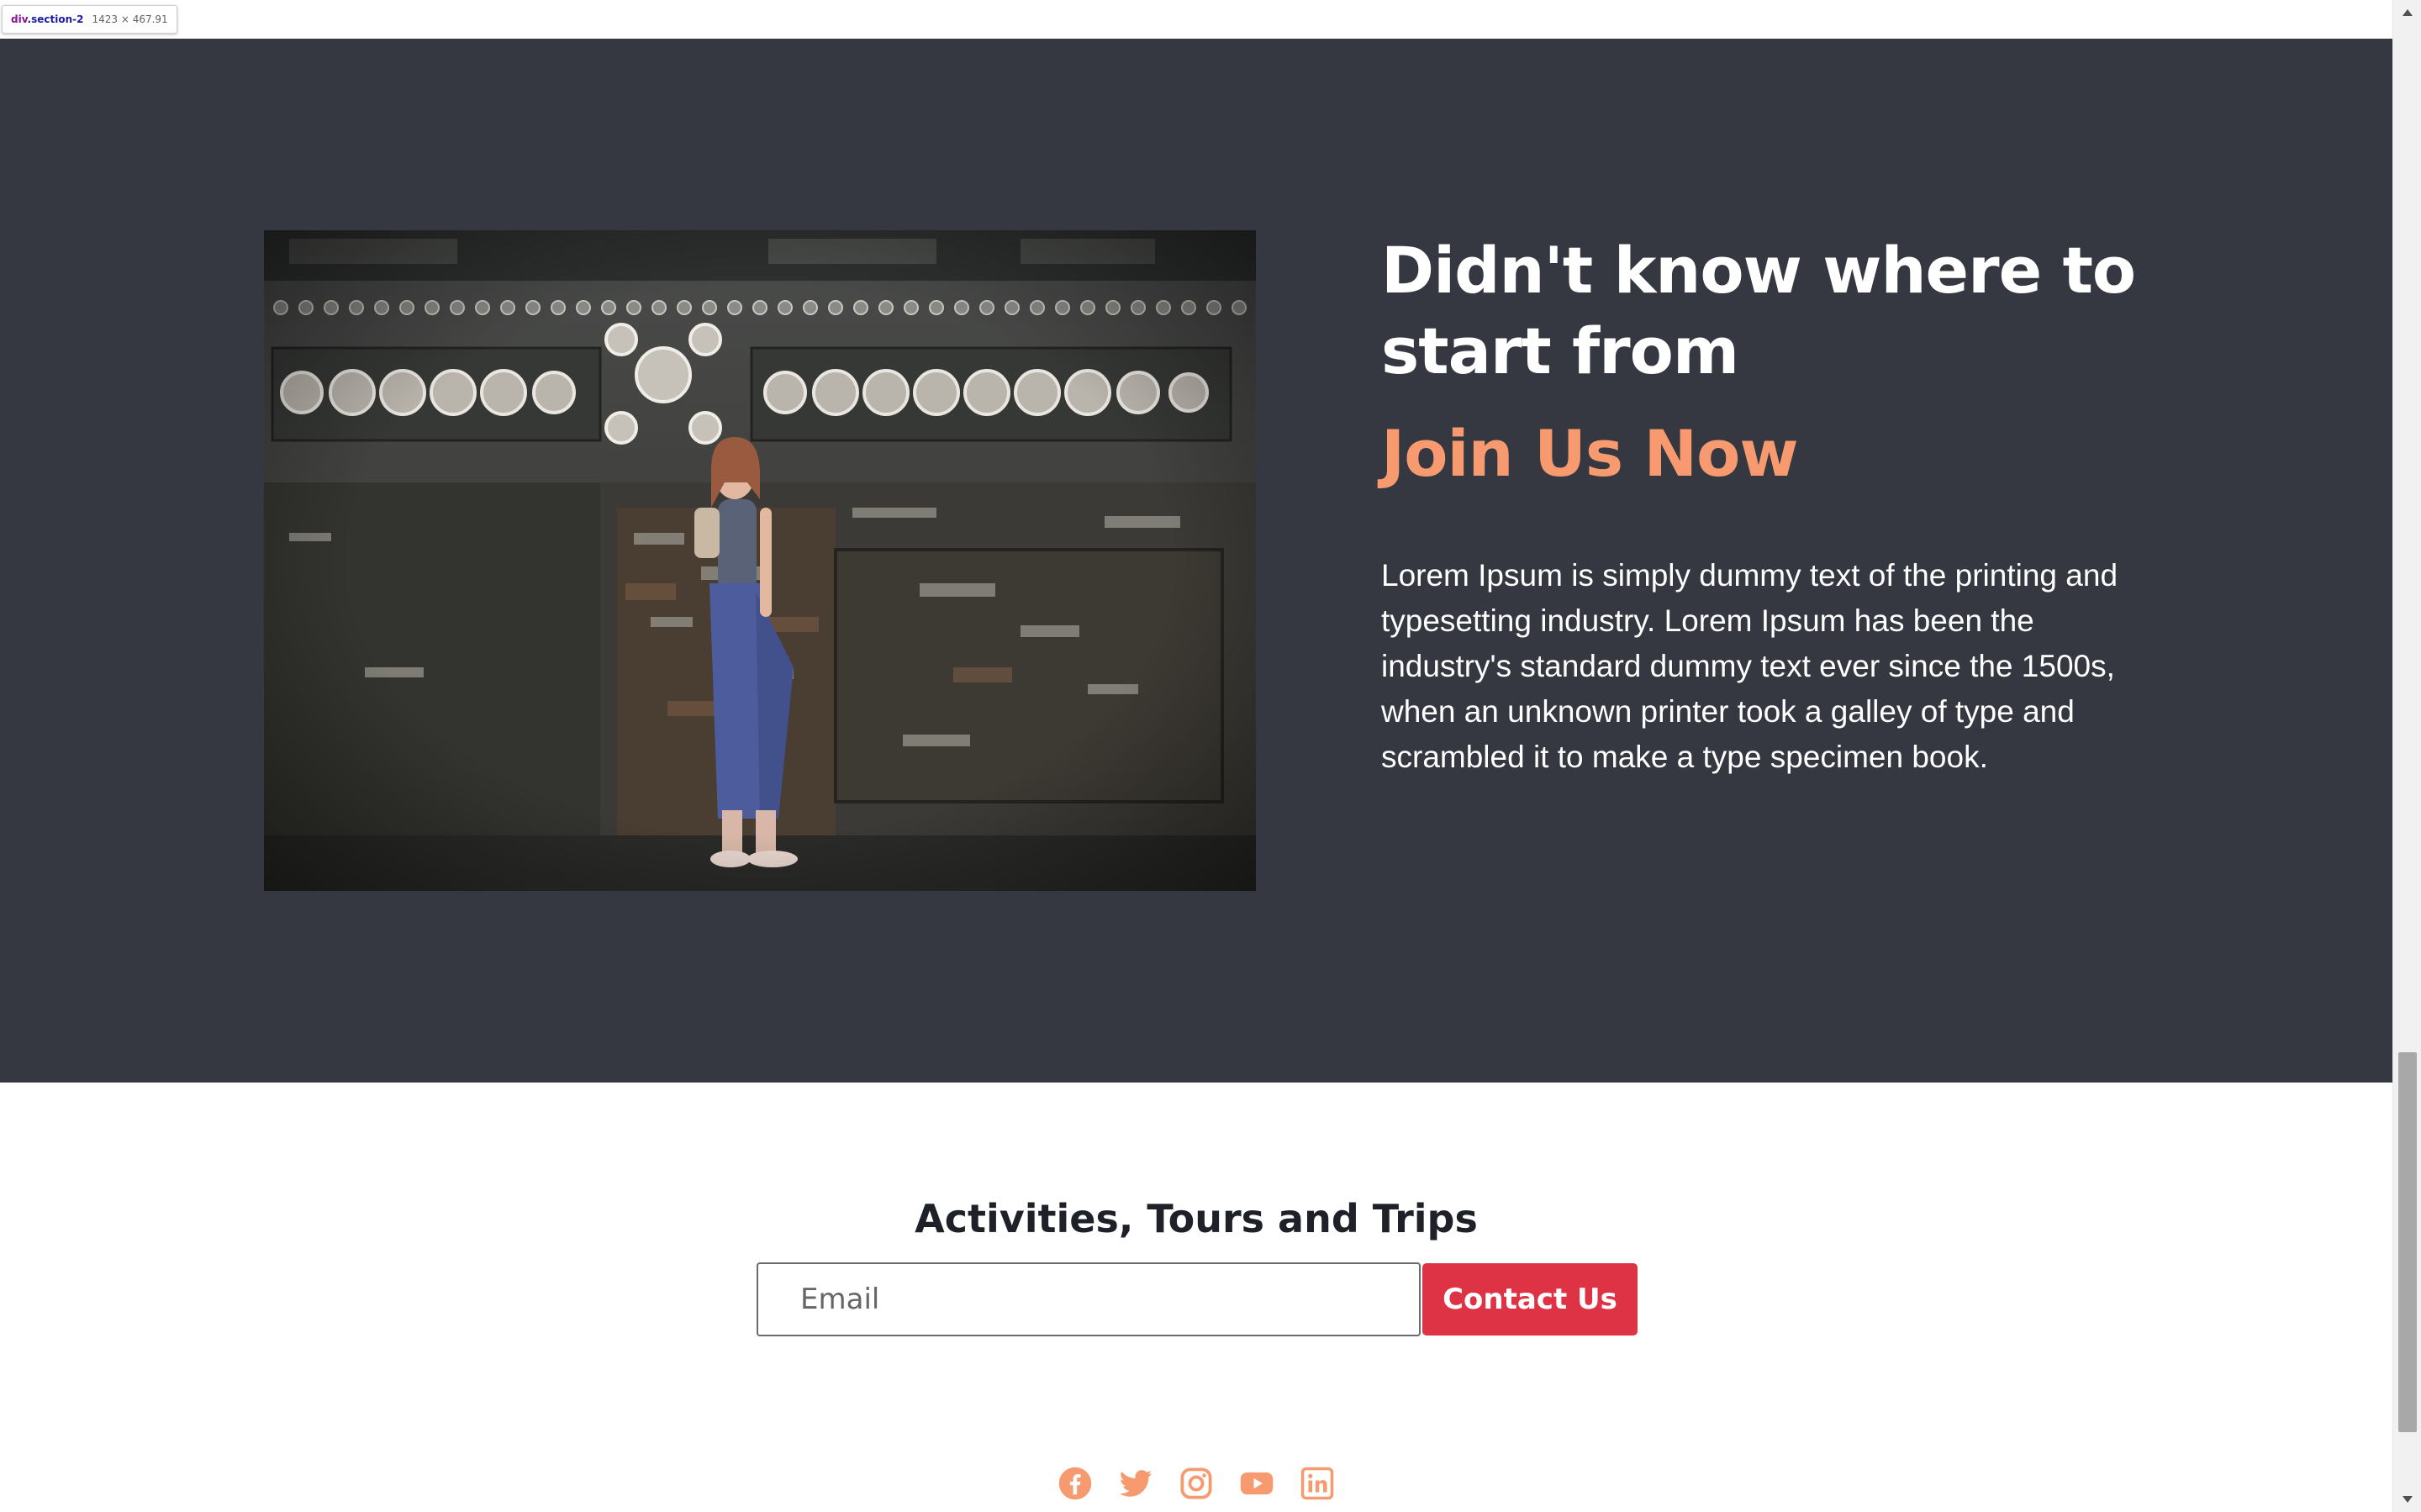 The height and width of the screenshot is (1512, 2421). Describe the element at coordinates (1135, 1483) in the screenshot. I see `twitter-icon` at that location.